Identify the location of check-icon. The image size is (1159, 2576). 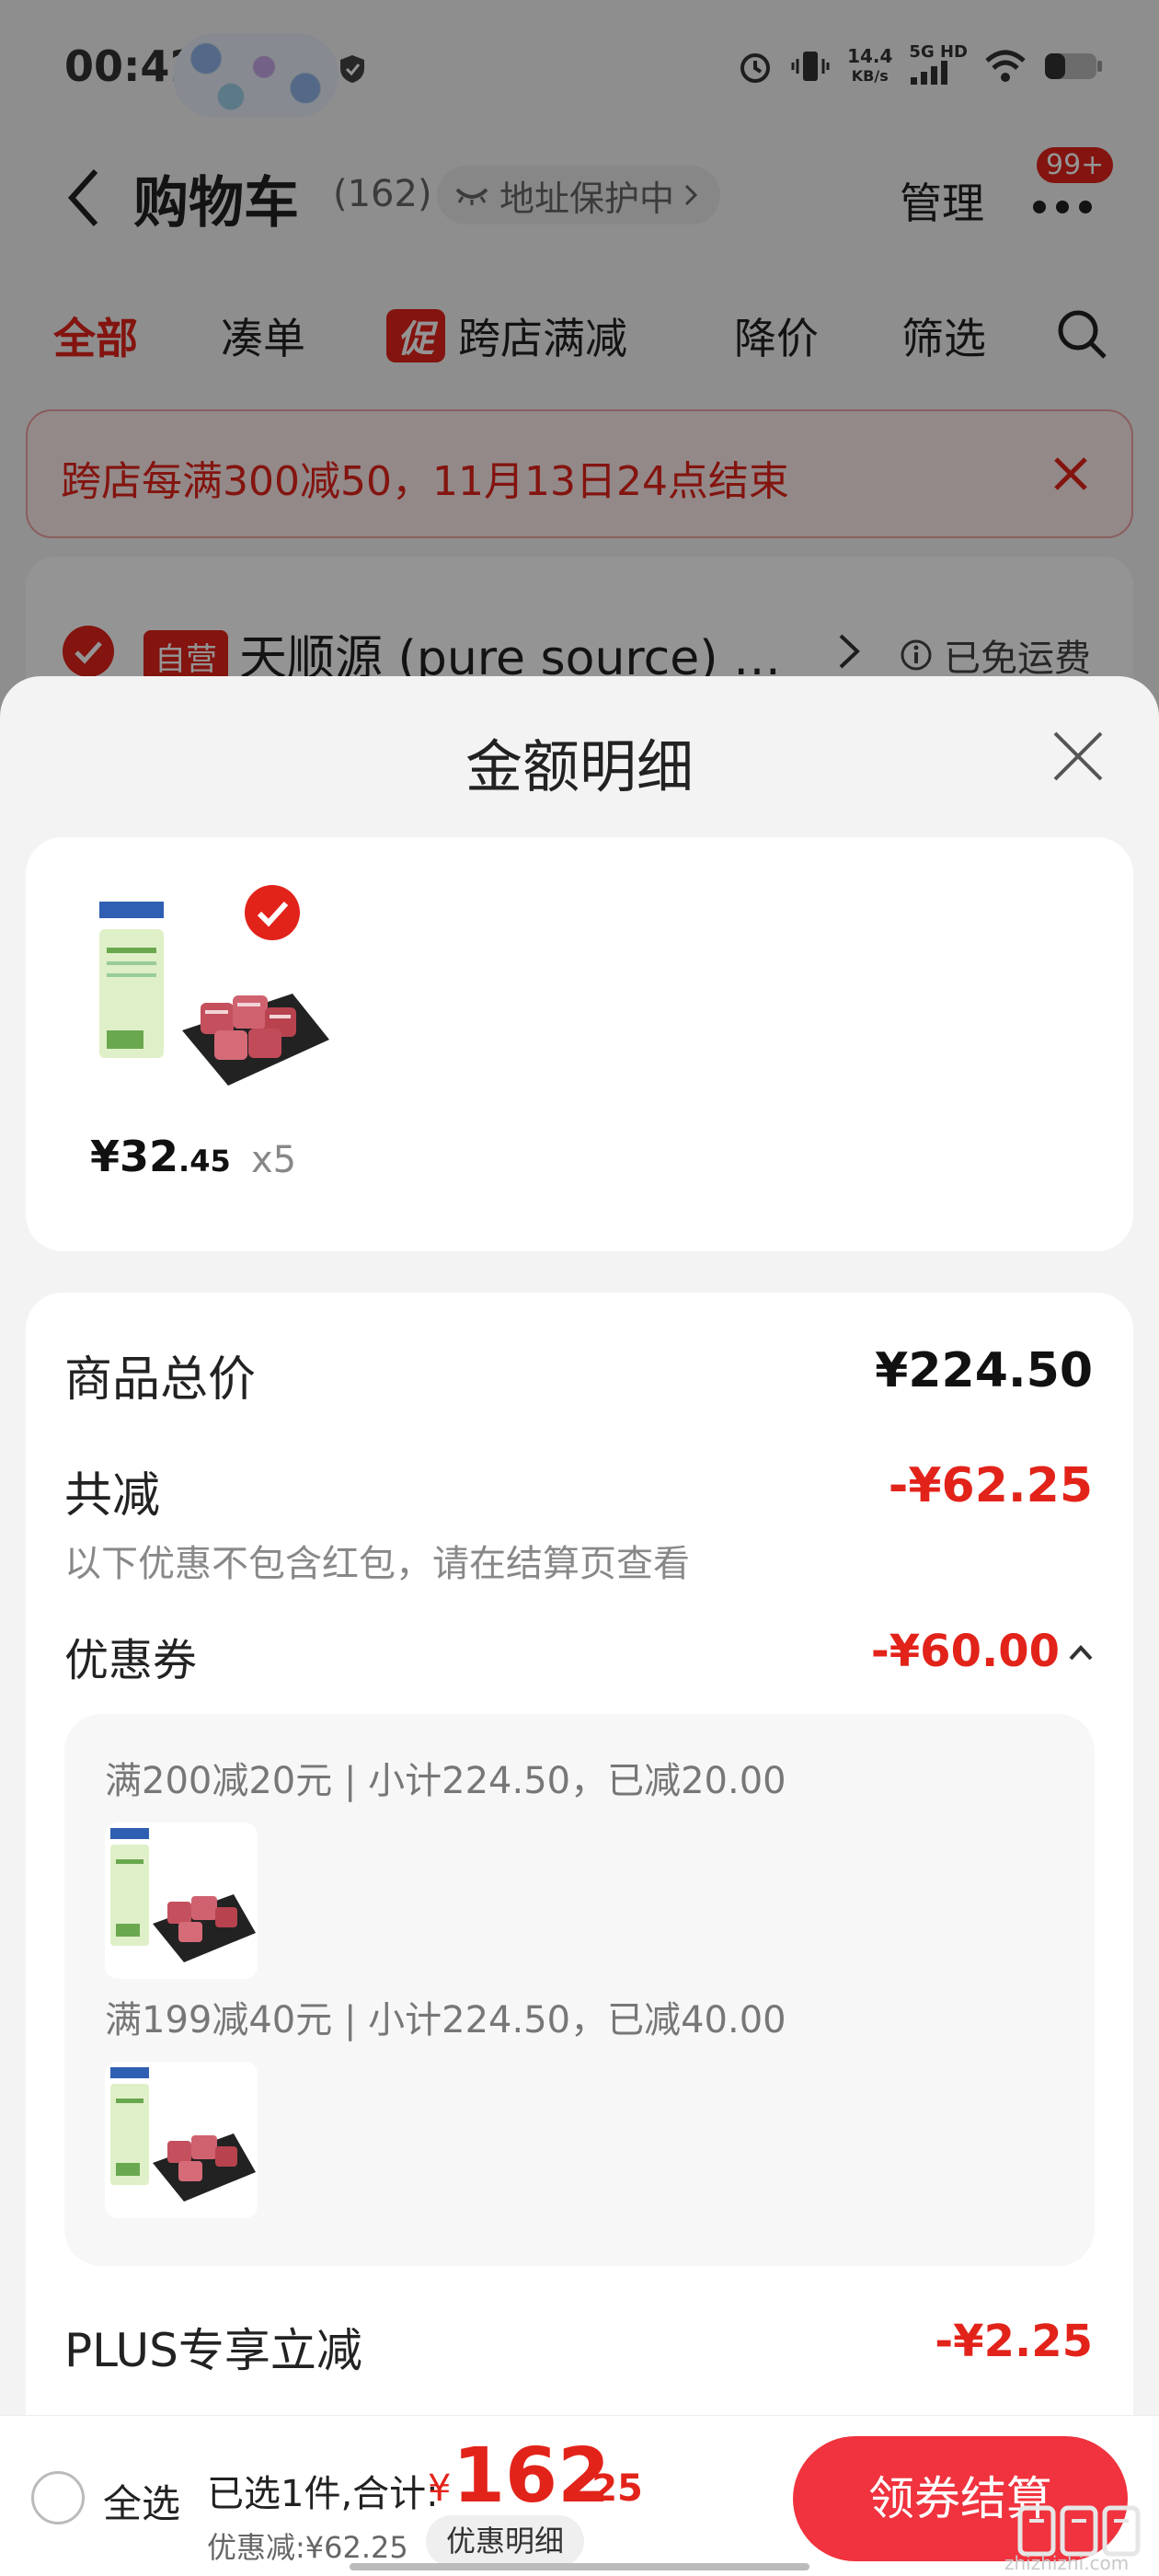
(272, 912).